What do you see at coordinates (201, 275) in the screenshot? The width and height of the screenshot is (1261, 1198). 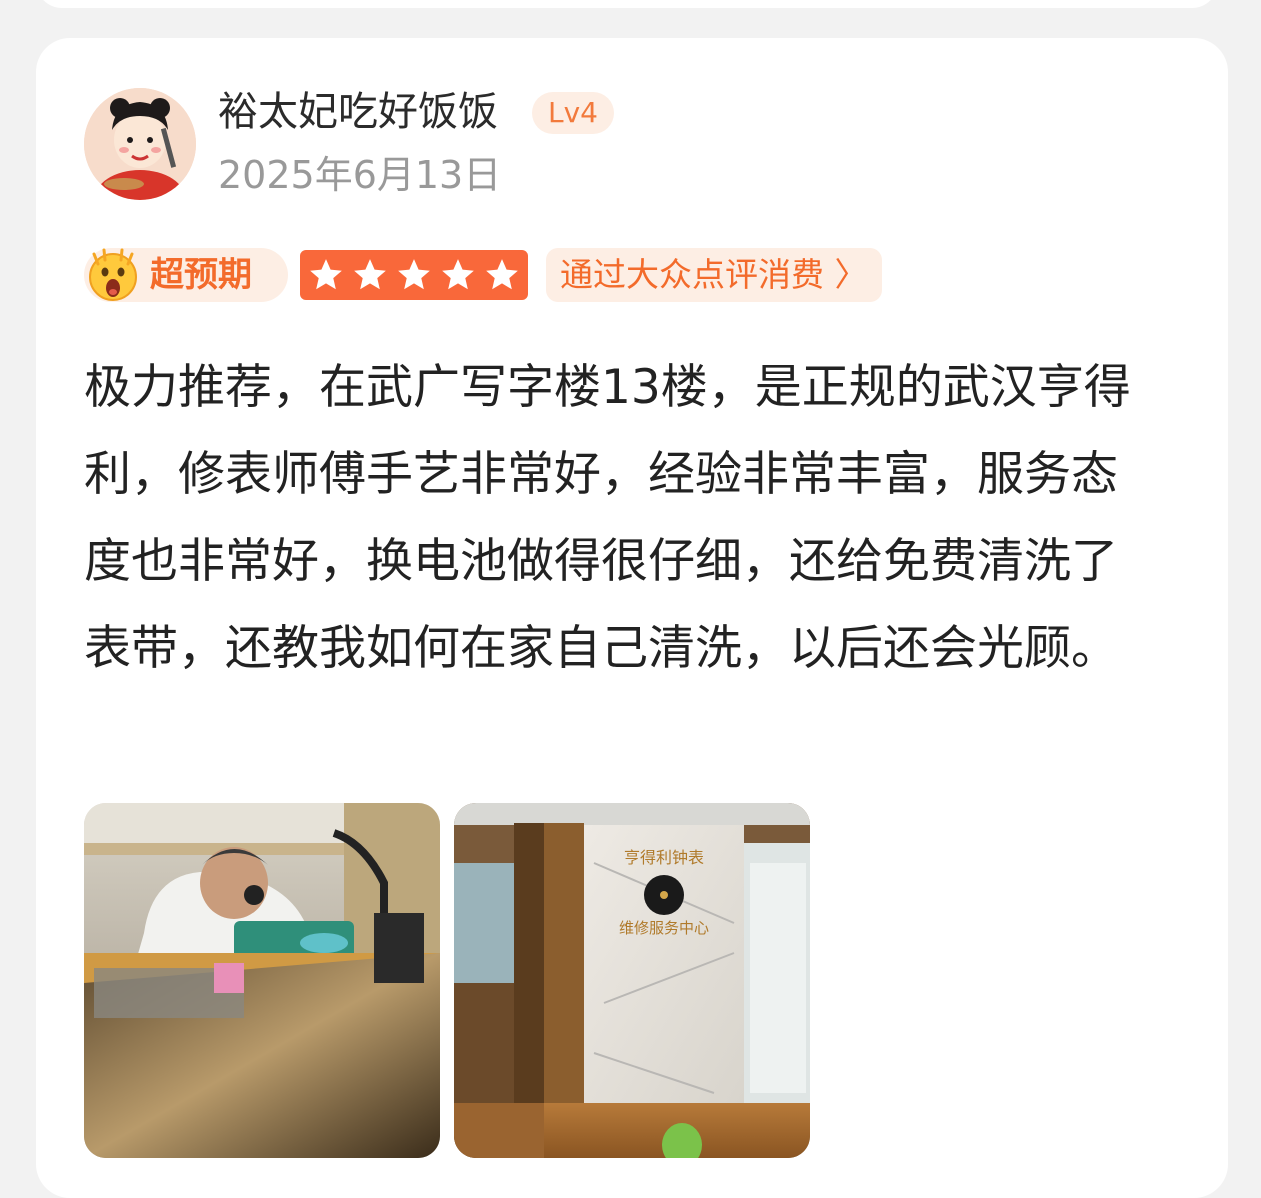 I see `sentiment-label: 超预期` at bounding box center [201, 275].